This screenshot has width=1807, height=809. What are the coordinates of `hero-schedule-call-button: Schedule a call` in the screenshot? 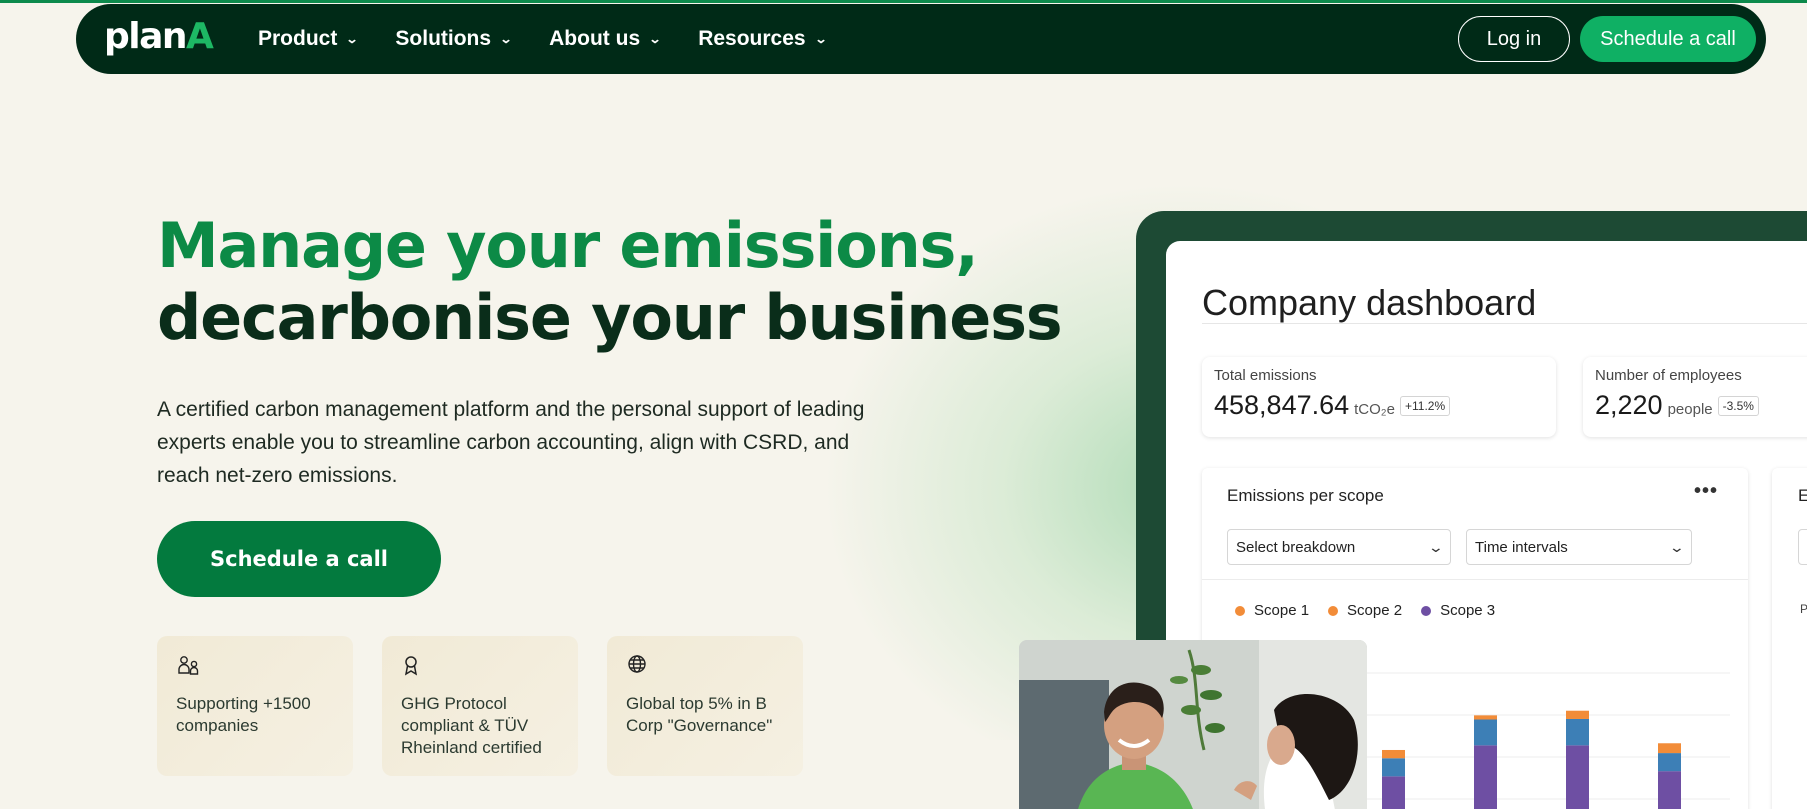 It's located at (299, 559).